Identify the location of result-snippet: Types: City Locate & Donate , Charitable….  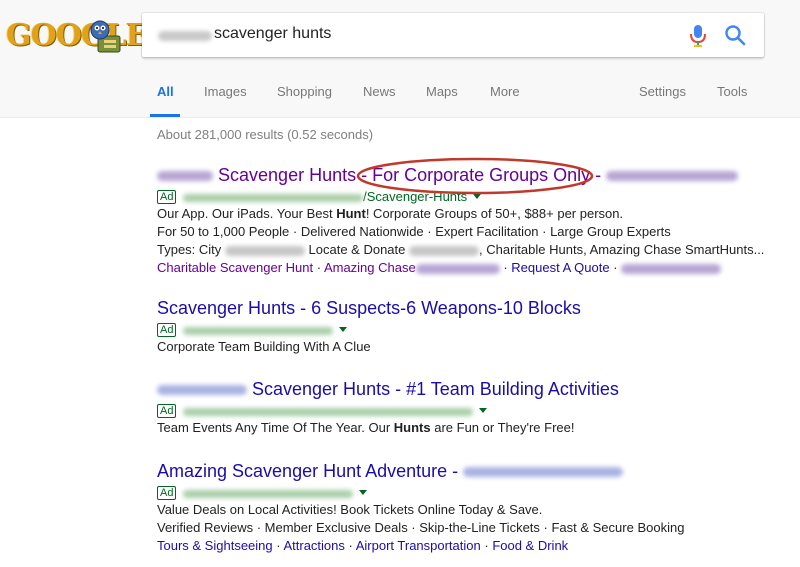
(461, 249).